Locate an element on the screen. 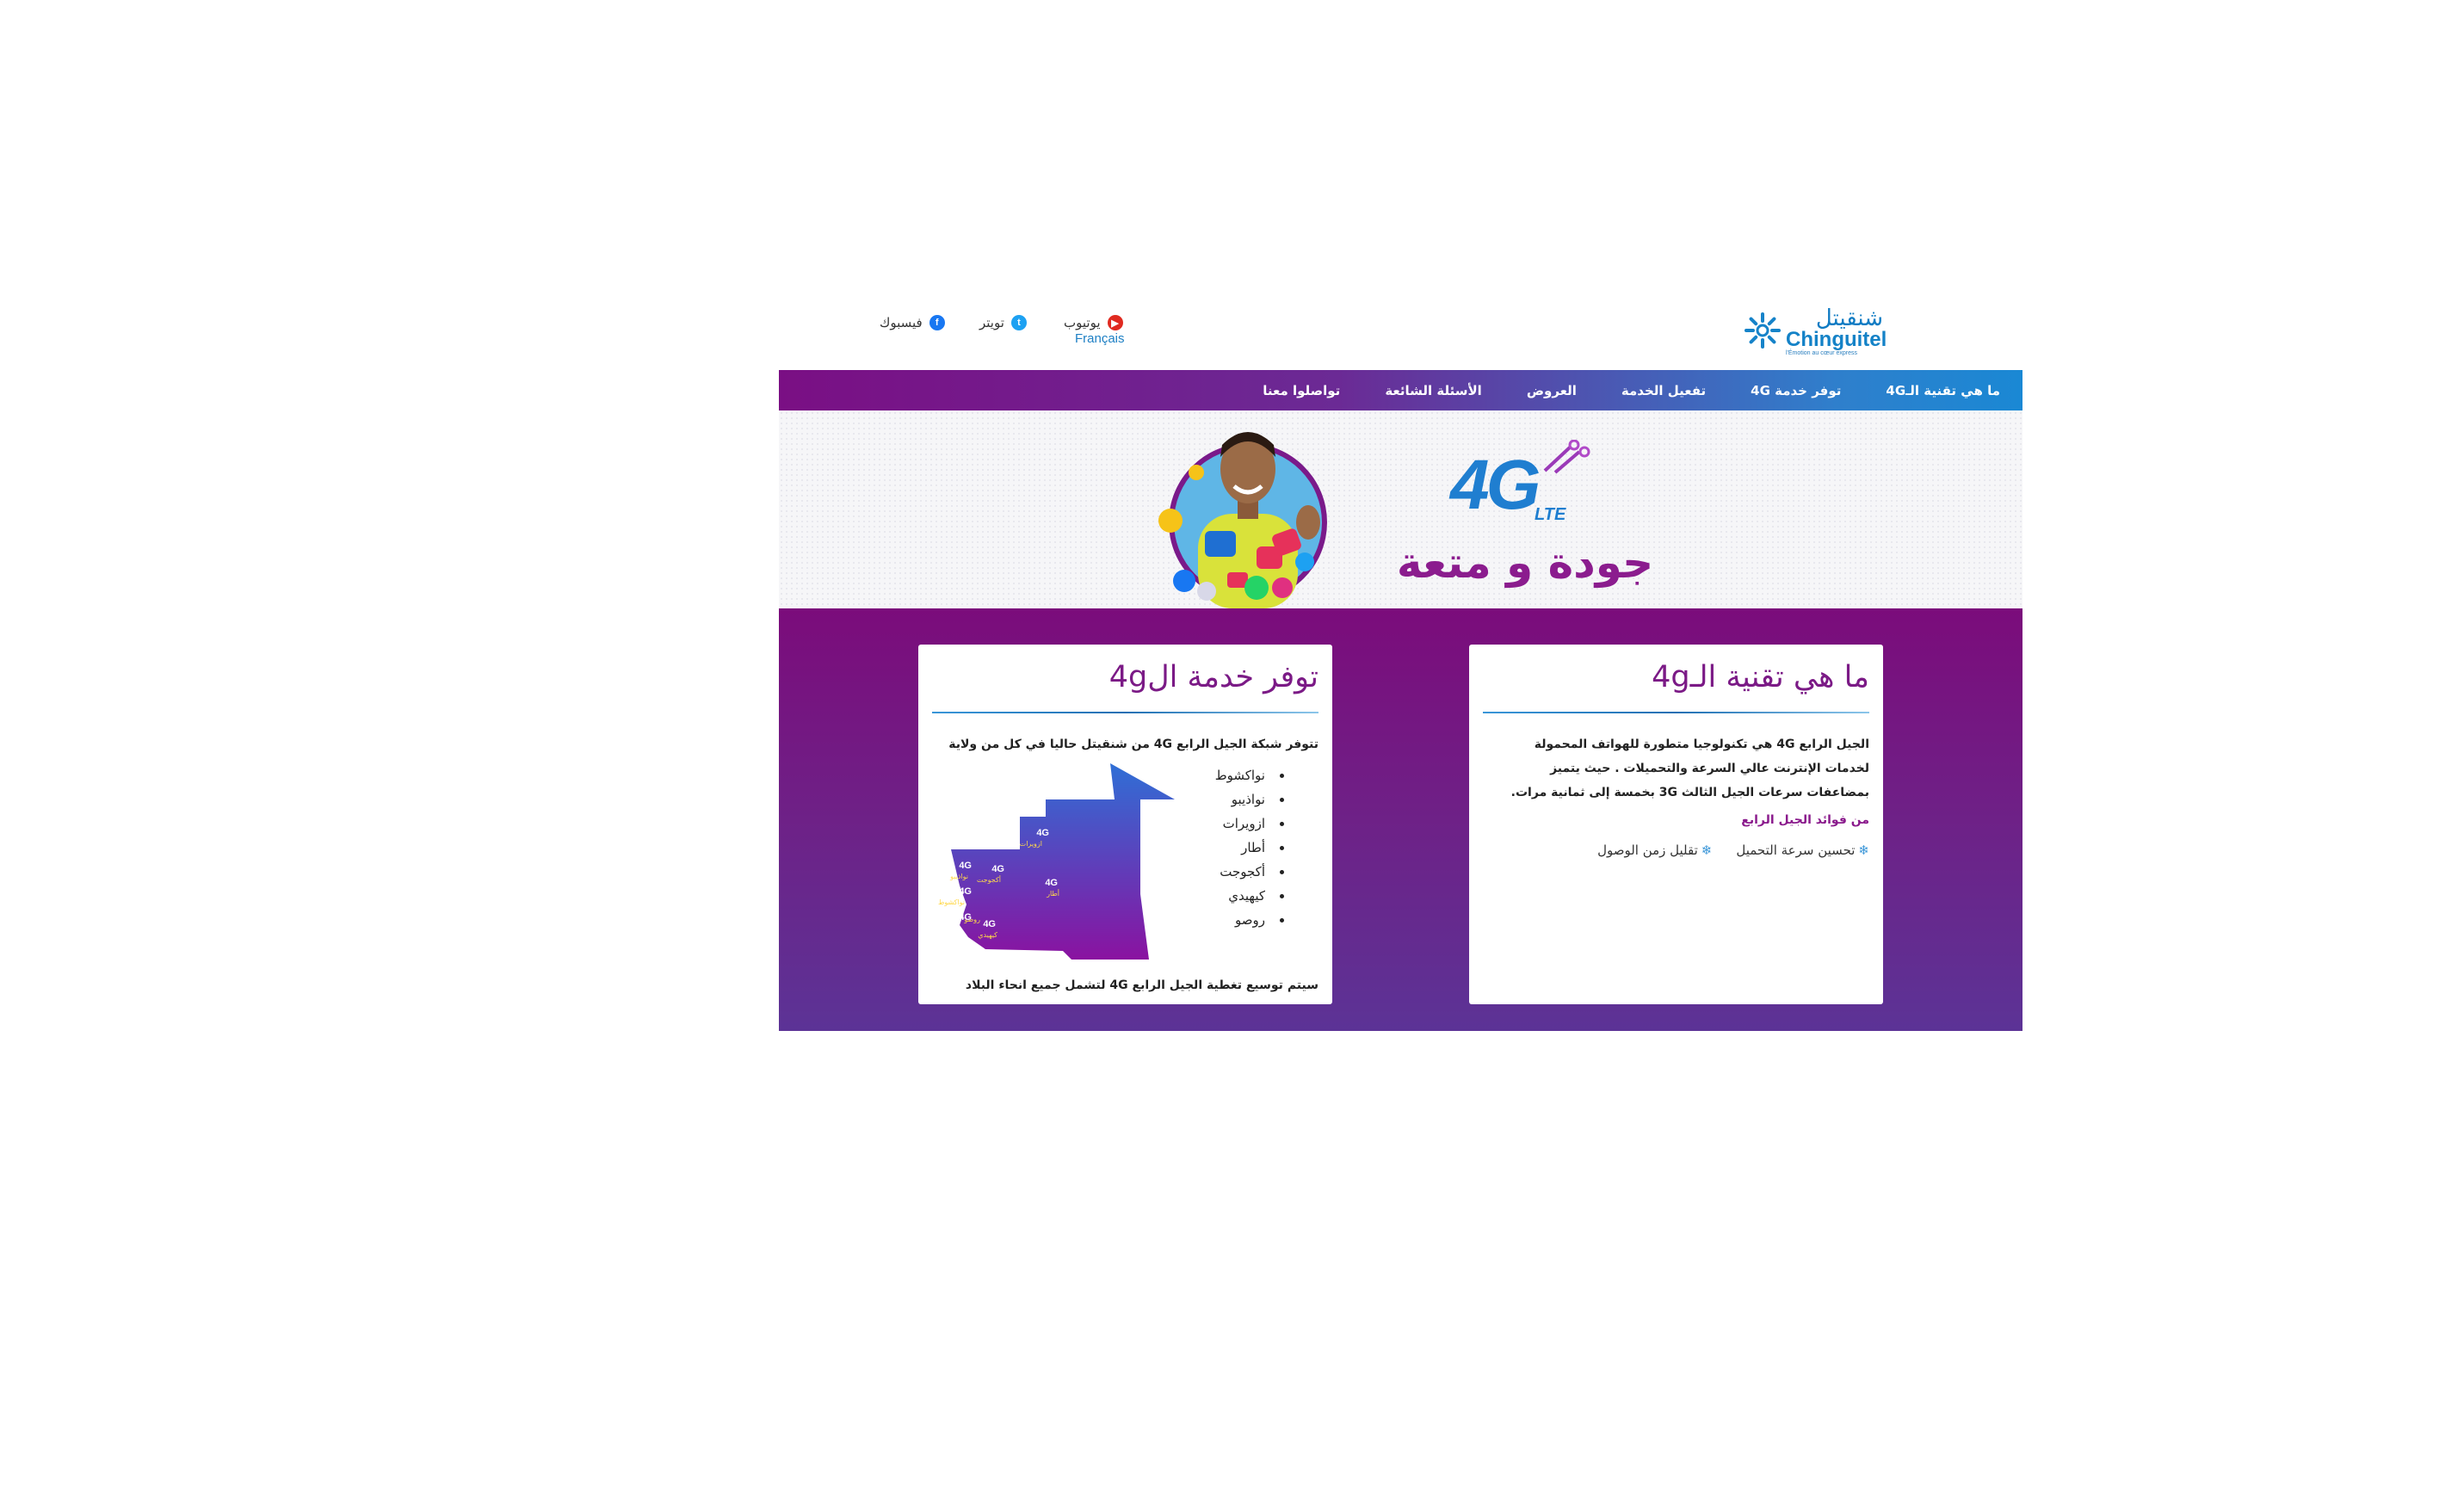 Image resolution: width=2464 pixels, height=1512 pixels. hero-lte-text: LTE is located at coordinates (1550, 514).